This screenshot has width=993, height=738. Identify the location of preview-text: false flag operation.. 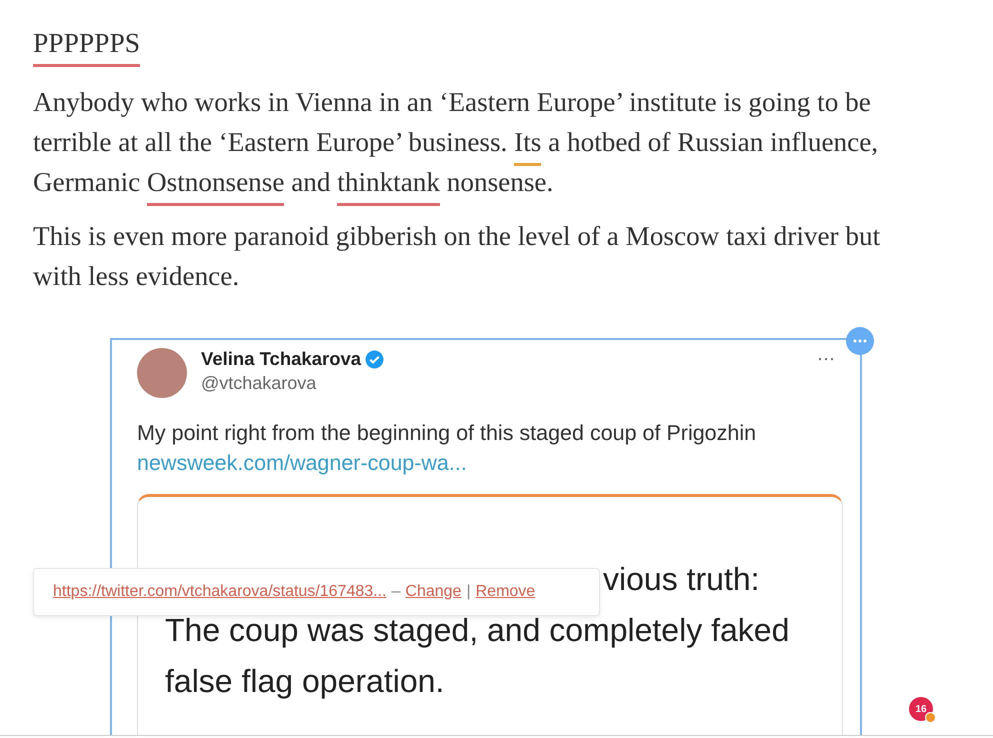
(304, 681).